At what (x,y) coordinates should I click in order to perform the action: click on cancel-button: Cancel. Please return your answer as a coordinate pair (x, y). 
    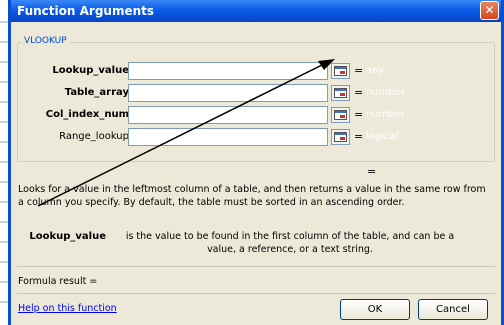
    Looking at the image, I should click on (453, 309).